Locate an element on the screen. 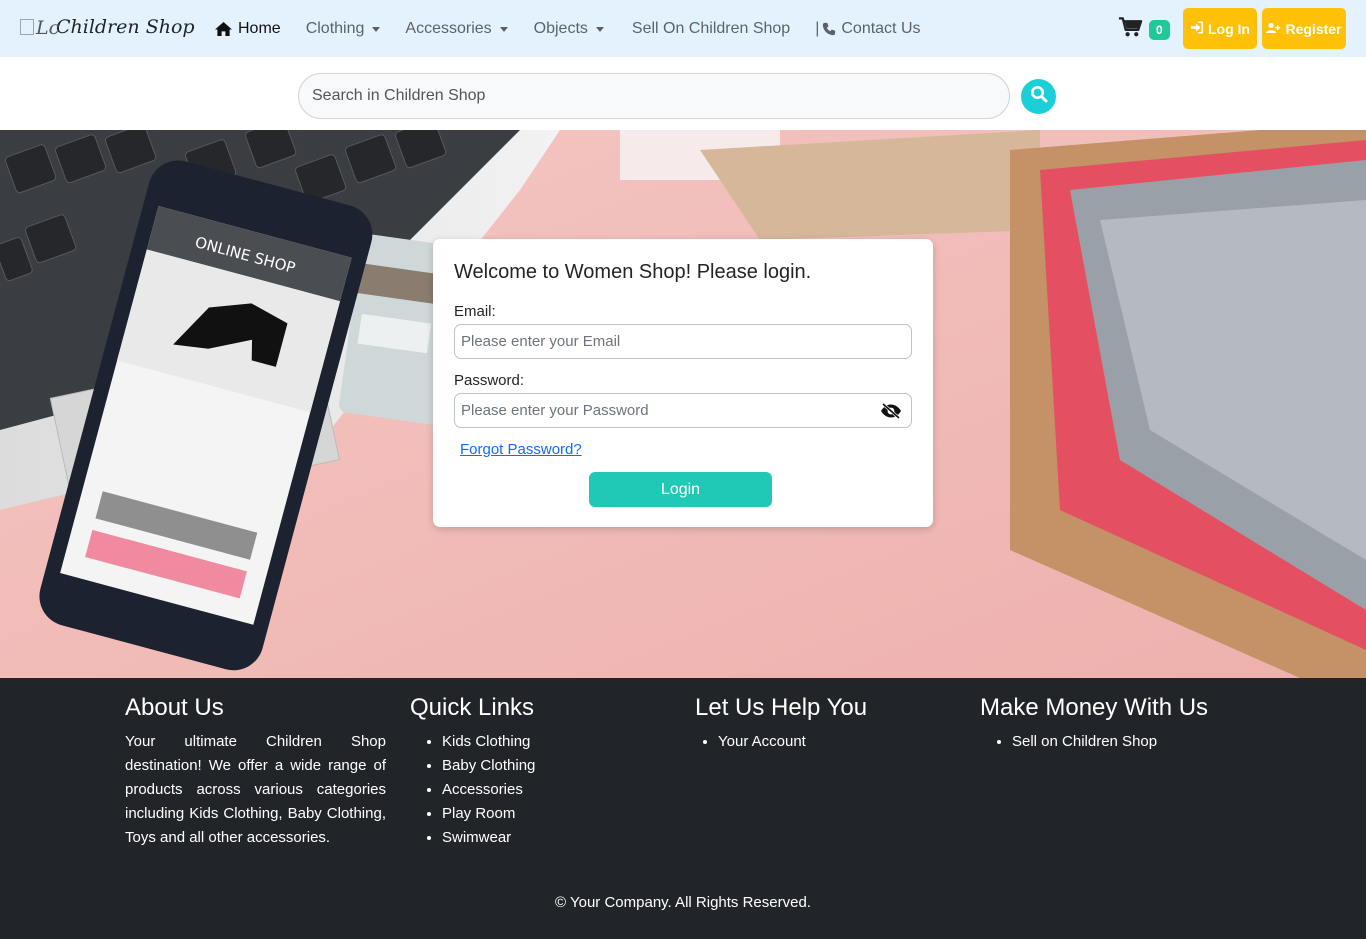 The width and height of the screenshot is (1366, 939). footer-quick-links-title: Quick Links is located at coordinates (472, 707).